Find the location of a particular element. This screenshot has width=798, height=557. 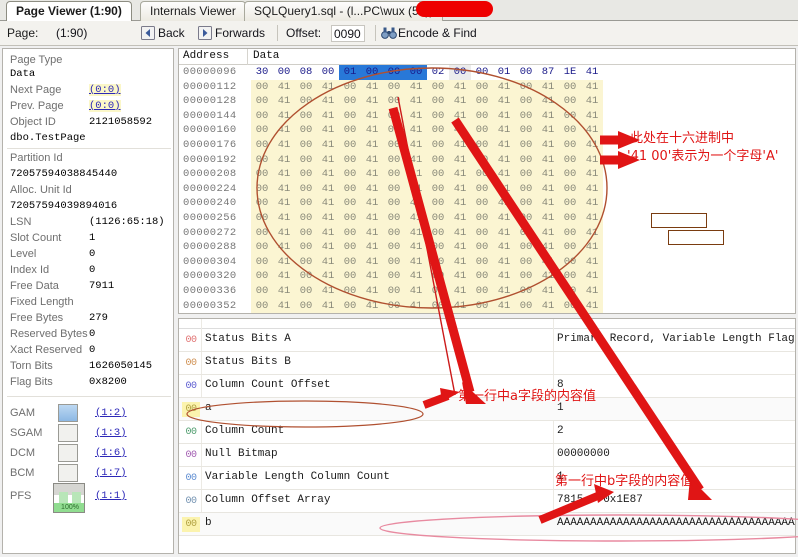

alloc-link-pfs: (1:1) is located at coordinates (111, 496).